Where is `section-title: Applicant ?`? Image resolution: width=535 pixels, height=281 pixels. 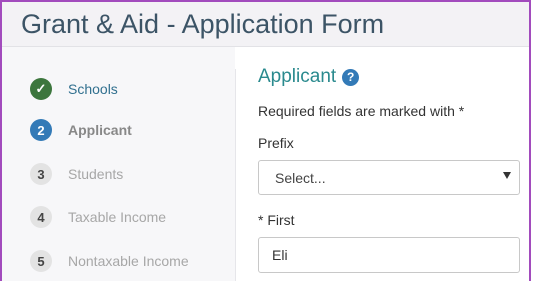
section-title: Applicant ? is located at coordinates (309, 77).